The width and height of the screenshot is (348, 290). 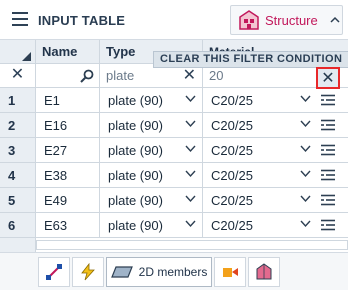 What do you see at coordinates (335, 19) in the screenshot?
I see `chevron-up-icon` at bounding box center [335, 19].